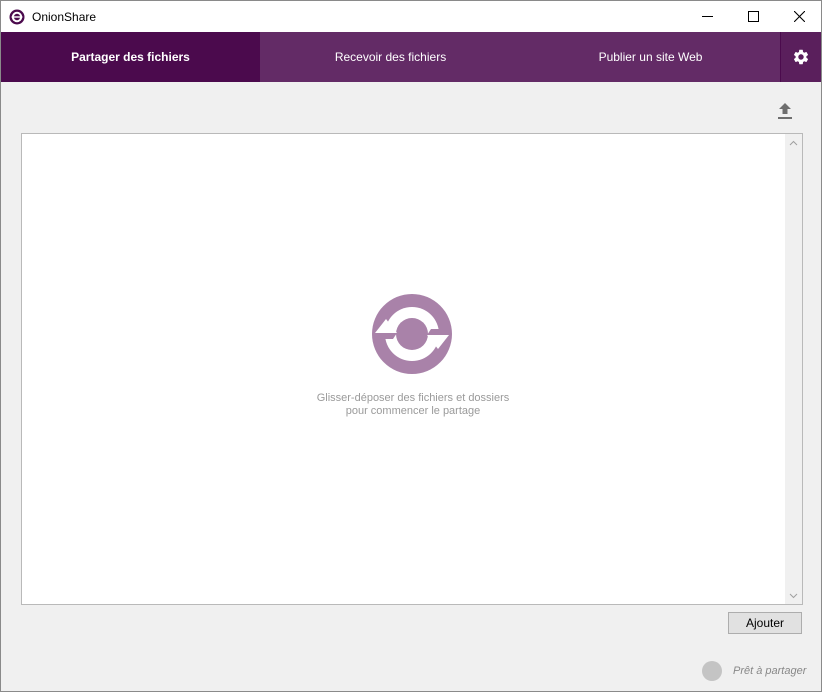 This screenshot has width=822, height=692. I want to click on settings-button, so click(800, 57).